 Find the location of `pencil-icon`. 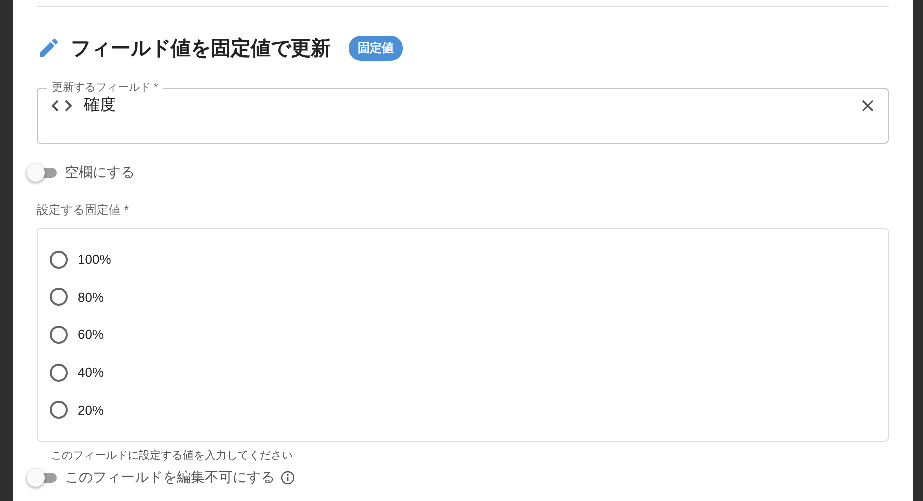

pencil-icon is located at coordinates (49, 48).